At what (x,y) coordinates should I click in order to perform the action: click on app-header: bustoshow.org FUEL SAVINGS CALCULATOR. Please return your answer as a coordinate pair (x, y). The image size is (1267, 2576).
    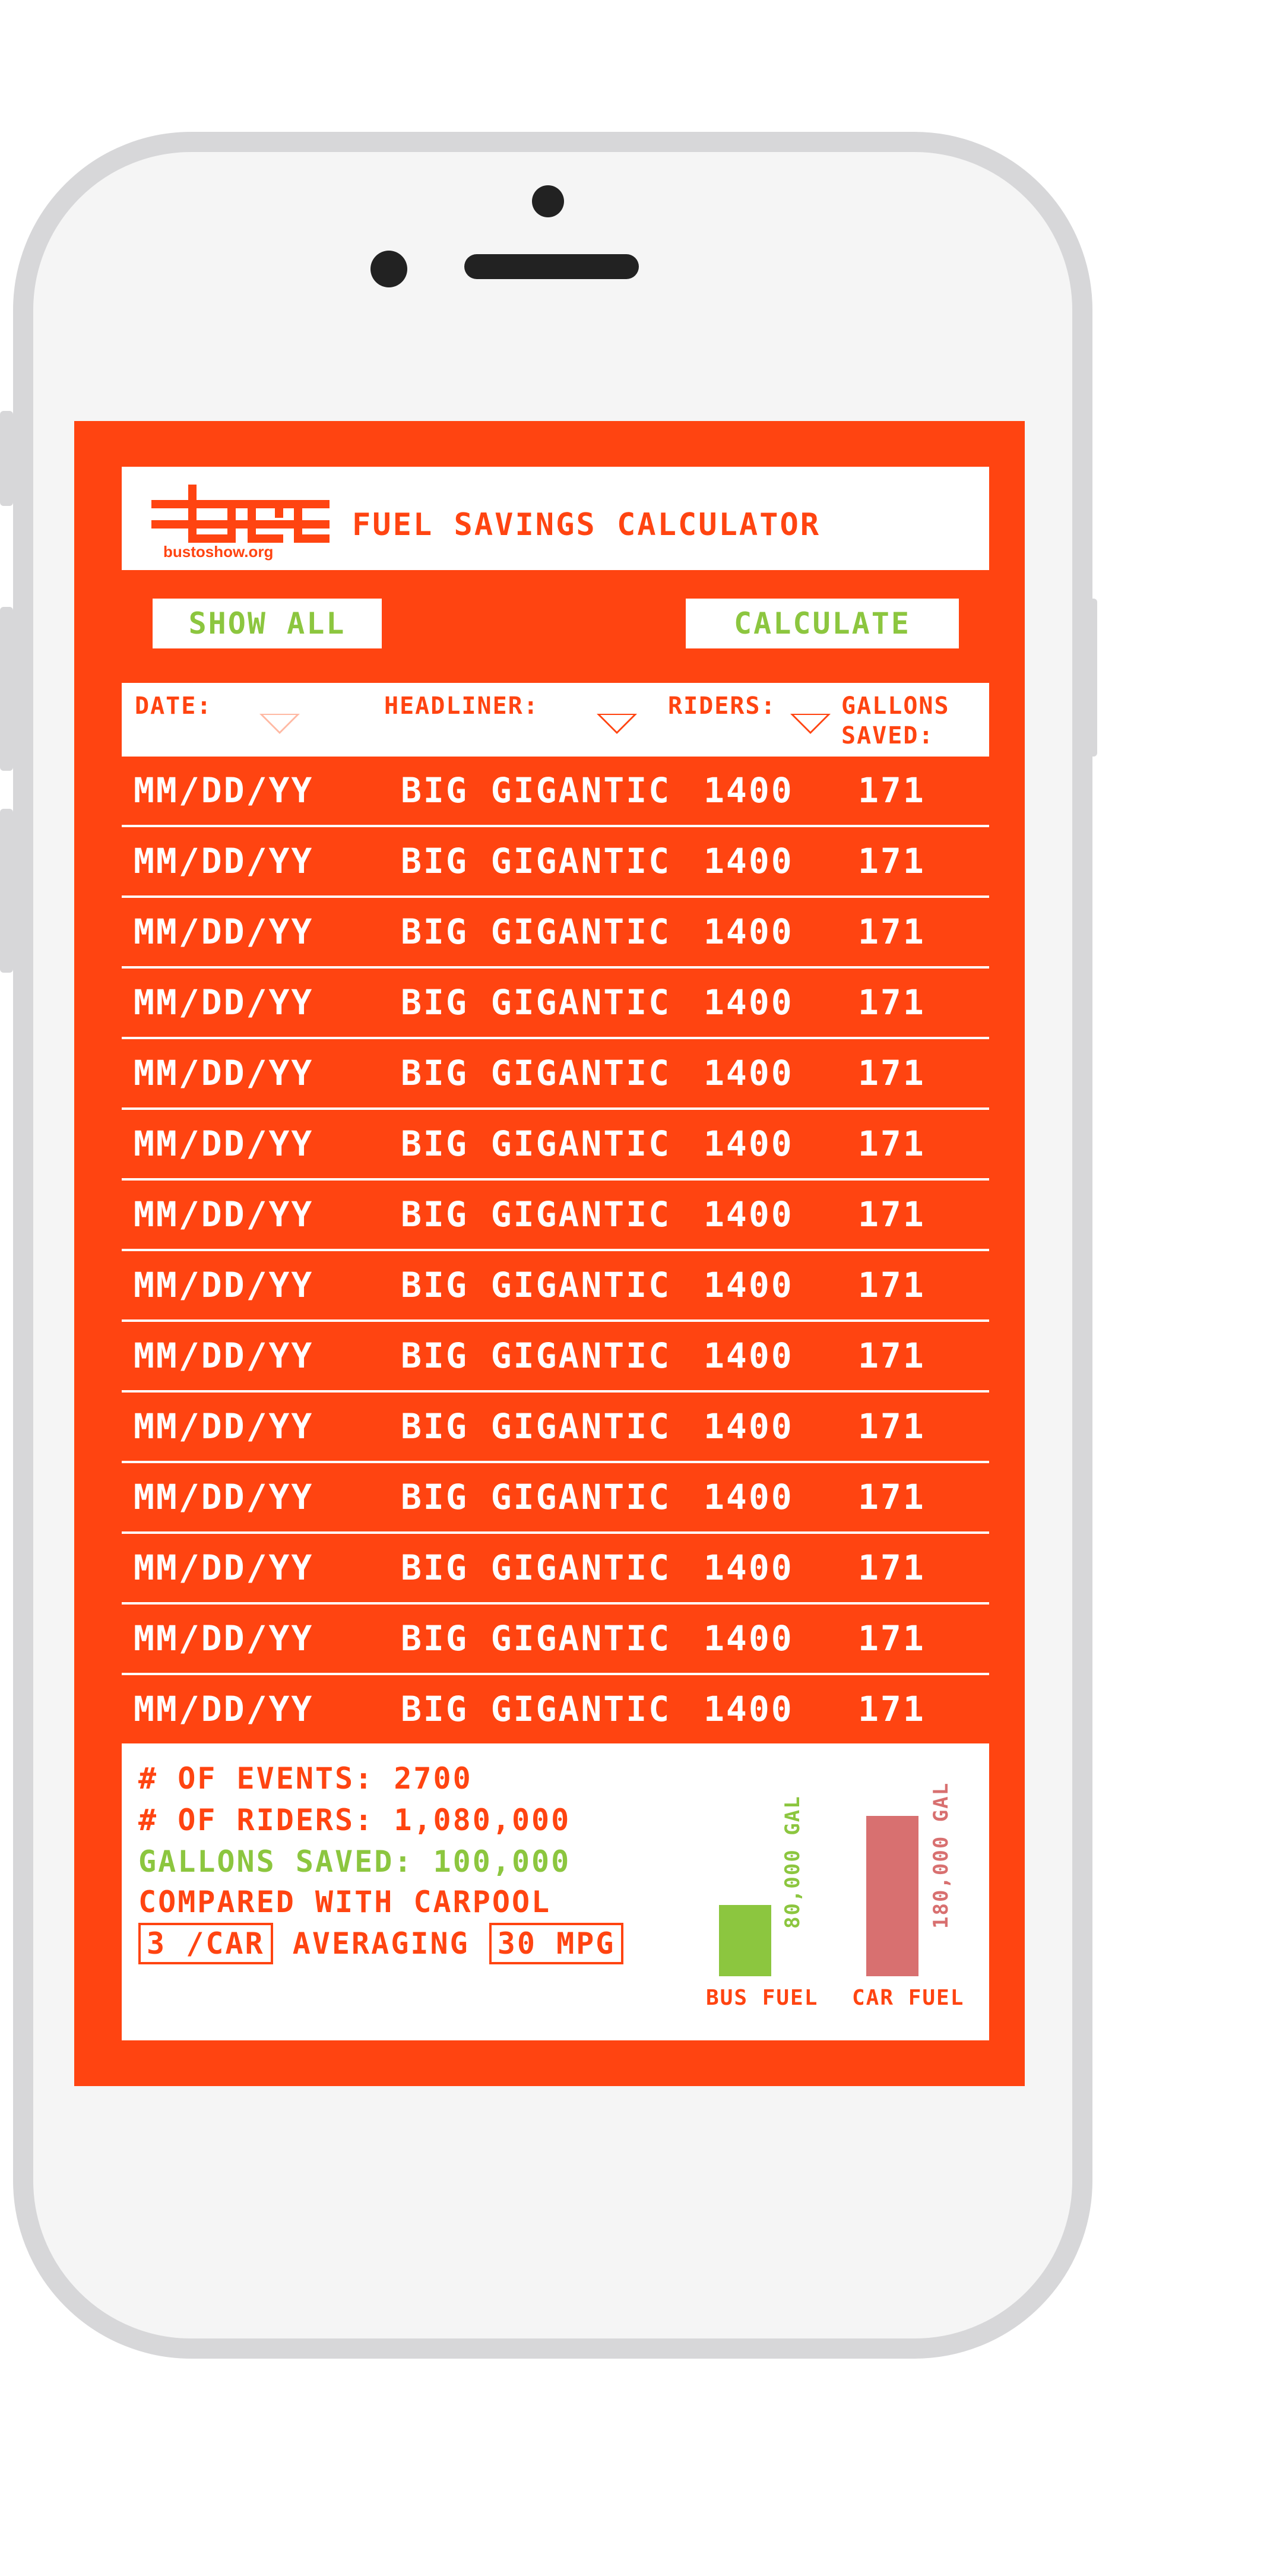
    Looking at the image, I should click on (555, 518).